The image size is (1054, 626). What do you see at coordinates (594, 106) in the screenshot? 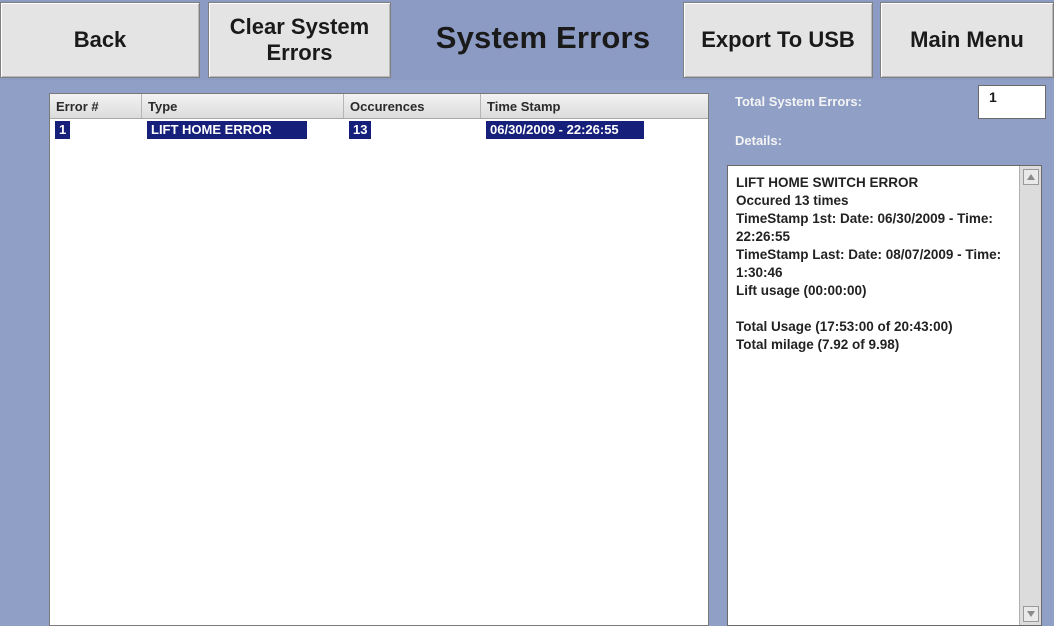
I see `column-header-time-stamp: Time Stamp` at bounding box center [594, 106].